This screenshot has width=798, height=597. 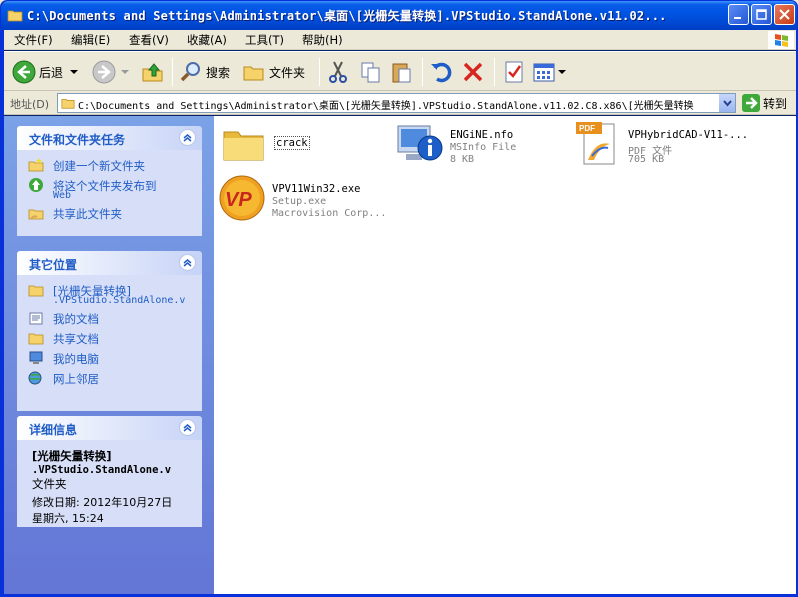 I want to click on new-folder-icon, so click(x=36, y=165).